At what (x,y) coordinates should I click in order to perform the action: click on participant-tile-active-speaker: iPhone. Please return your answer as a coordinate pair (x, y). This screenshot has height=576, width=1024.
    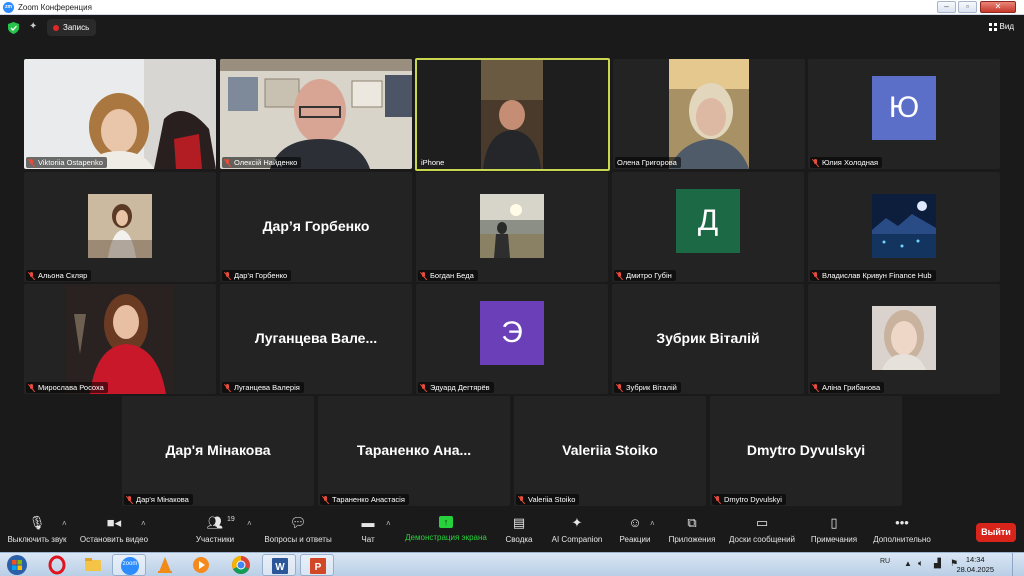
    Looking at the image, I should click on (512, 114).